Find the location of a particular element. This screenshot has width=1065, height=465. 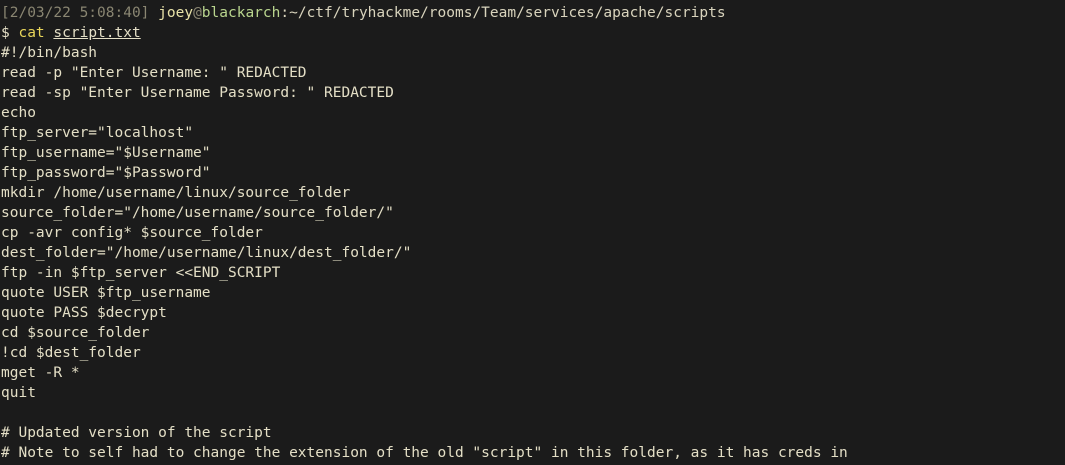

output-line: ftp_username="$Username" is located at coordinates (106, 153).